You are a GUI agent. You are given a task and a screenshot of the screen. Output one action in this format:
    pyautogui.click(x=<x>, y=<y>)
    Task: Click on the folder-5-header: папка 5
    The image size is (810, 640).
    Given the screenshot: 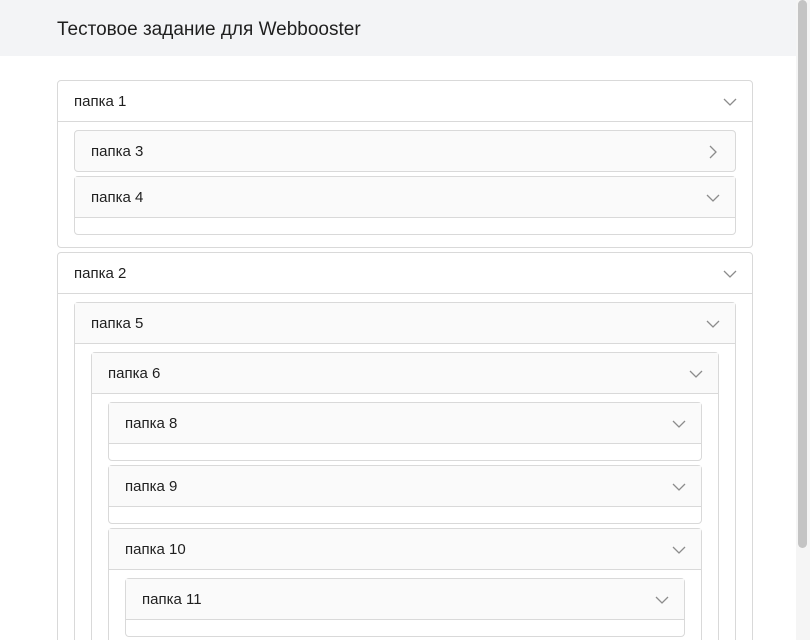 What is the action you would take?
    pyautogui.click(x=405, y=323)
    